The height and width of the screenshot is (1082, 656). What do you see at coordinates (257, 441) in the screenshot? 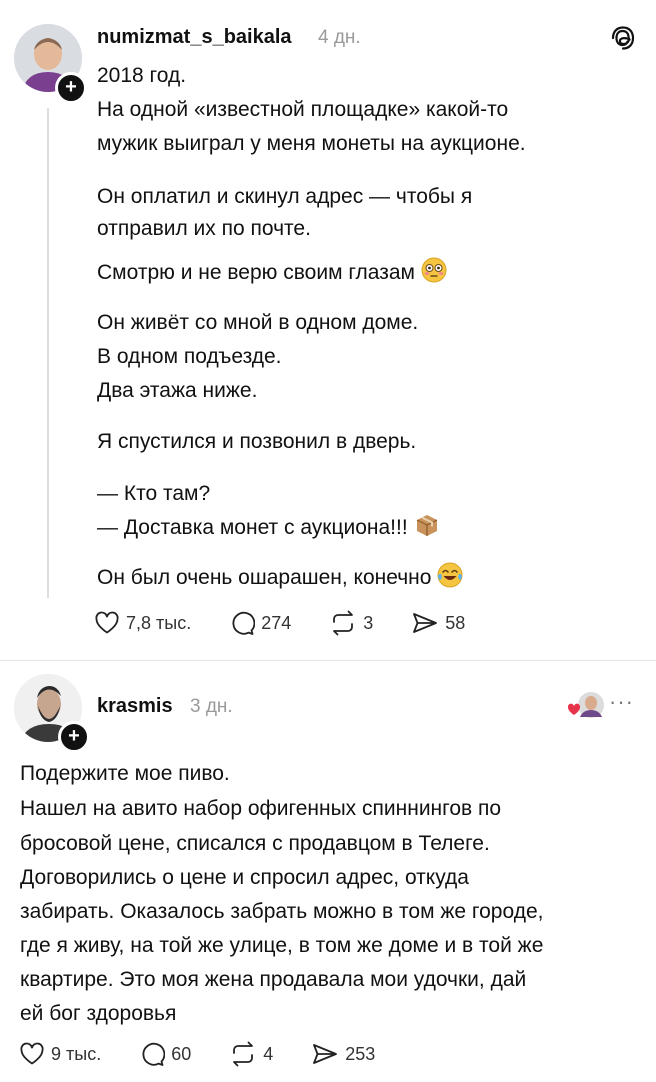
I see `post-text-line: Я спустился и позвонил в дверь.` at bounding box center [257, 441].